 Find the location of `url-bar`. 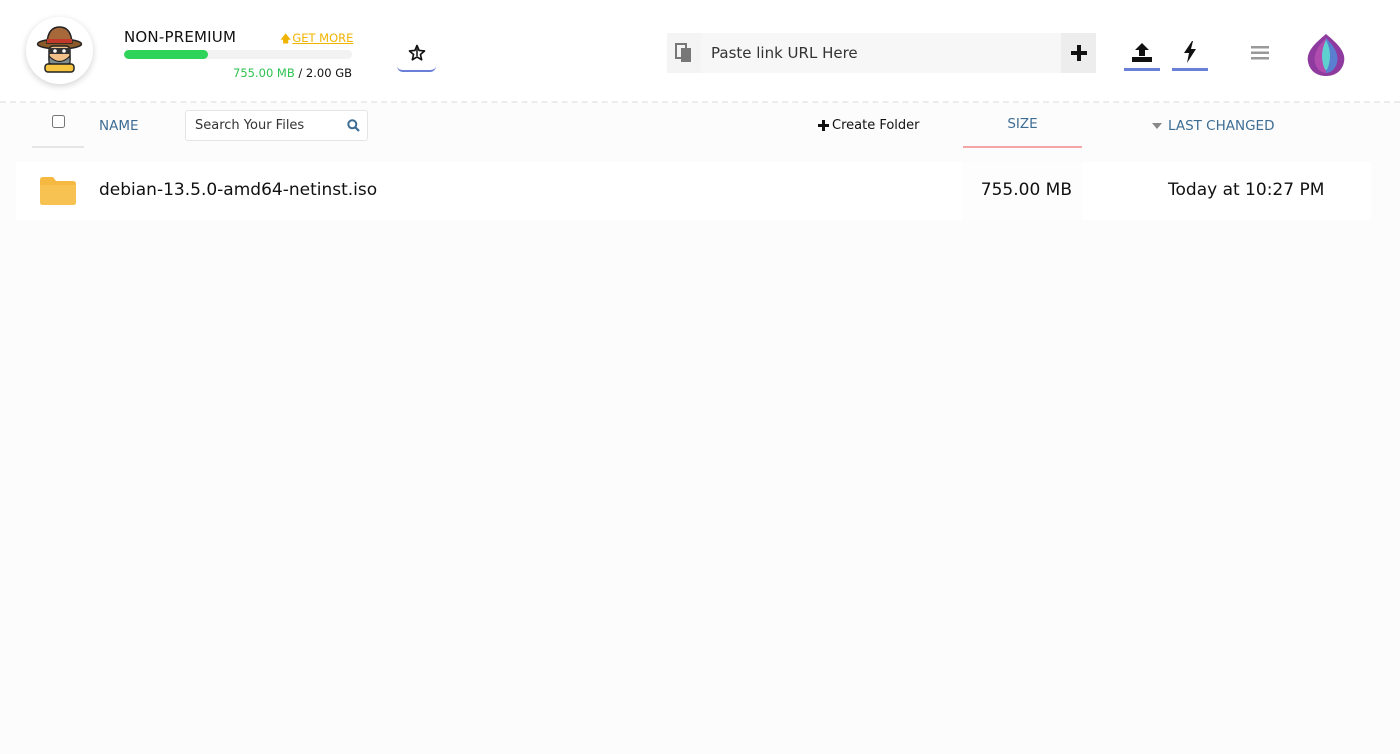

url-bar is located at coordinates (881, 53).